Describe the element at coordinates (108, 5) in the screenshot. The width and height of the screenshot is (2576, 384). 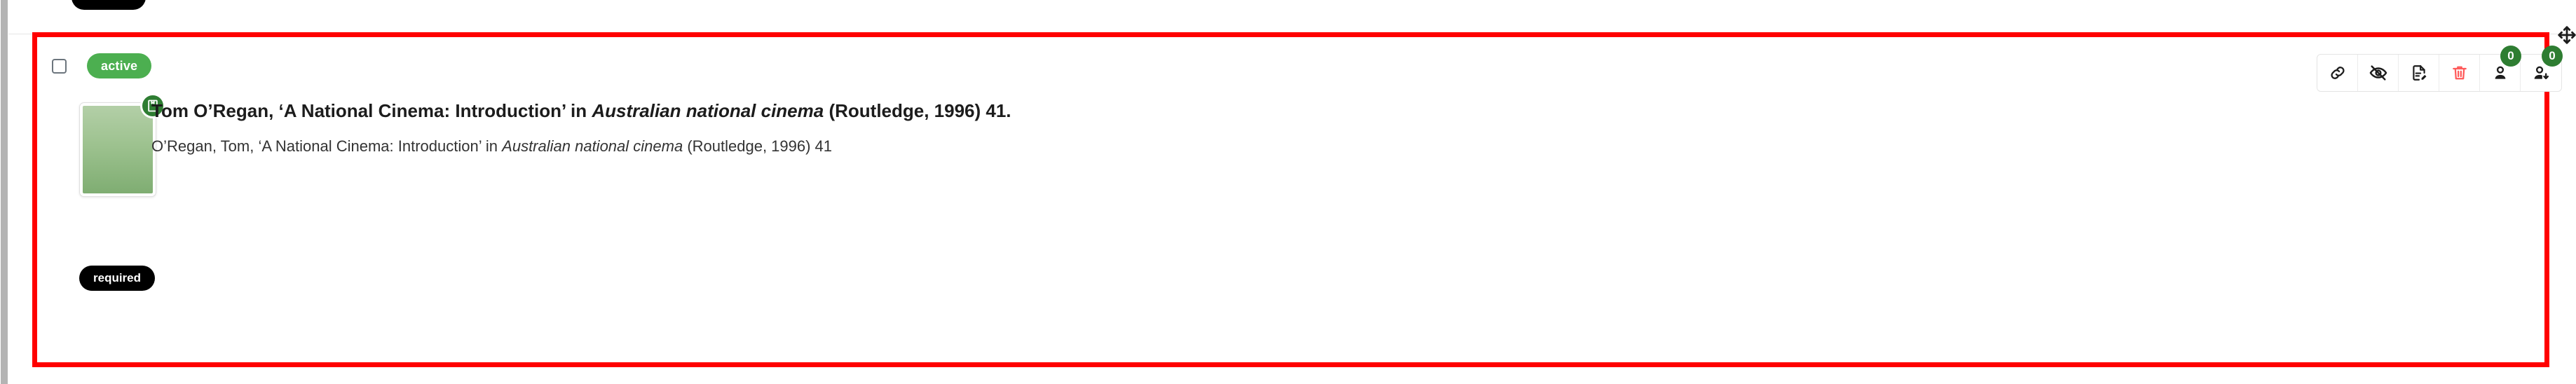
I see `previous-row-badge` at that location.